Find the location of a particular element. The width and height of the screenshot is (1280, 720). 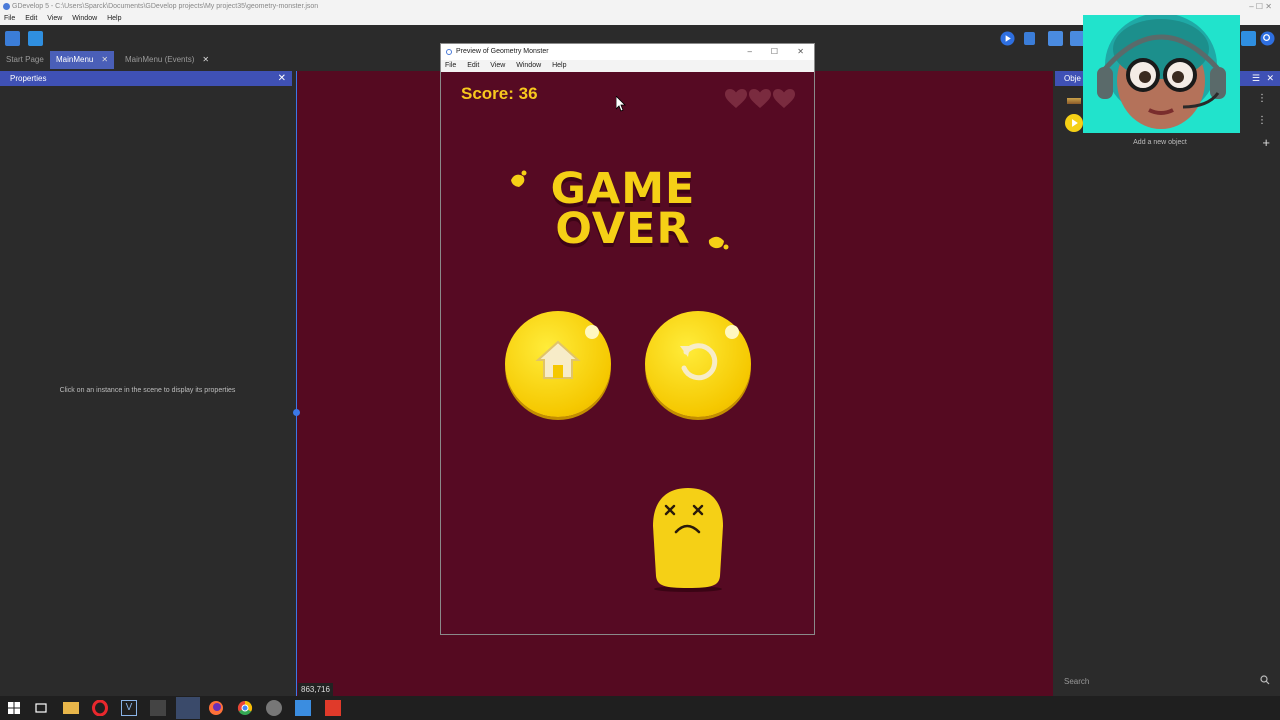

mouse-cursor-icon is located at coordinates (621, 104).